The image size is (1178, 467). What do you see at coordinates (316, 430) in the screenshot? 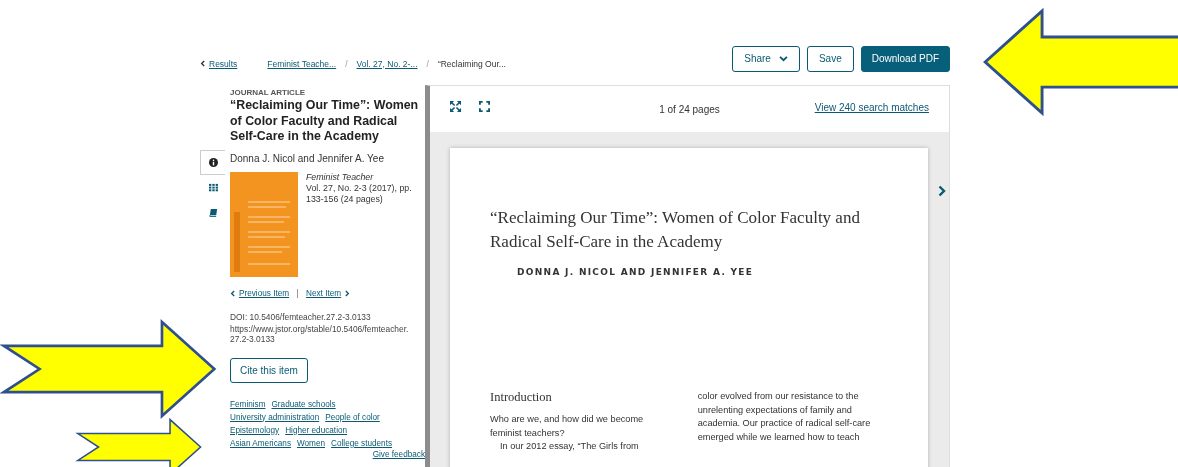
I see `subject-link: Higher education` at bounding box center [316, 430].